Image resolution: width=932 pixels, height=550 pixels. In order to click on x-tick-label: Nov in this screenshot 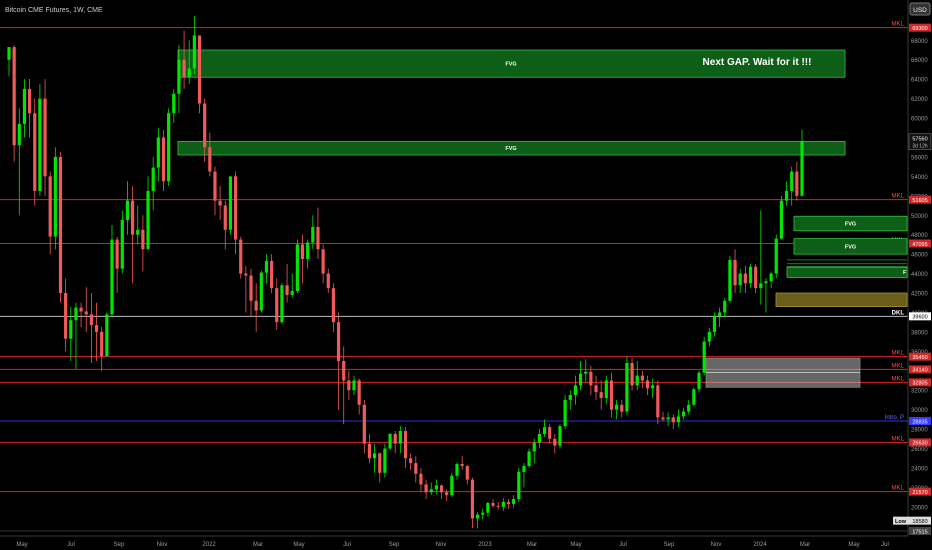, I will do `click(162, 545)`.